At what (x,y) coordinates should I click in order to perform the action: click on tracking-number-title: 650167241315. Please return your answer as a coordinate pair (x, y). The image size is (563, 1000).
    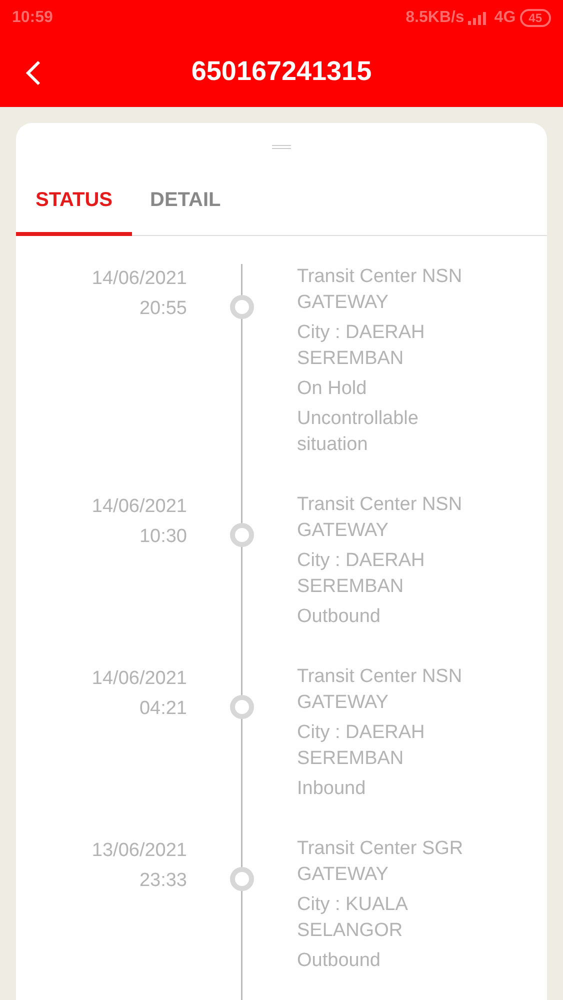
    Looking at the image, I should click on (281, 71).